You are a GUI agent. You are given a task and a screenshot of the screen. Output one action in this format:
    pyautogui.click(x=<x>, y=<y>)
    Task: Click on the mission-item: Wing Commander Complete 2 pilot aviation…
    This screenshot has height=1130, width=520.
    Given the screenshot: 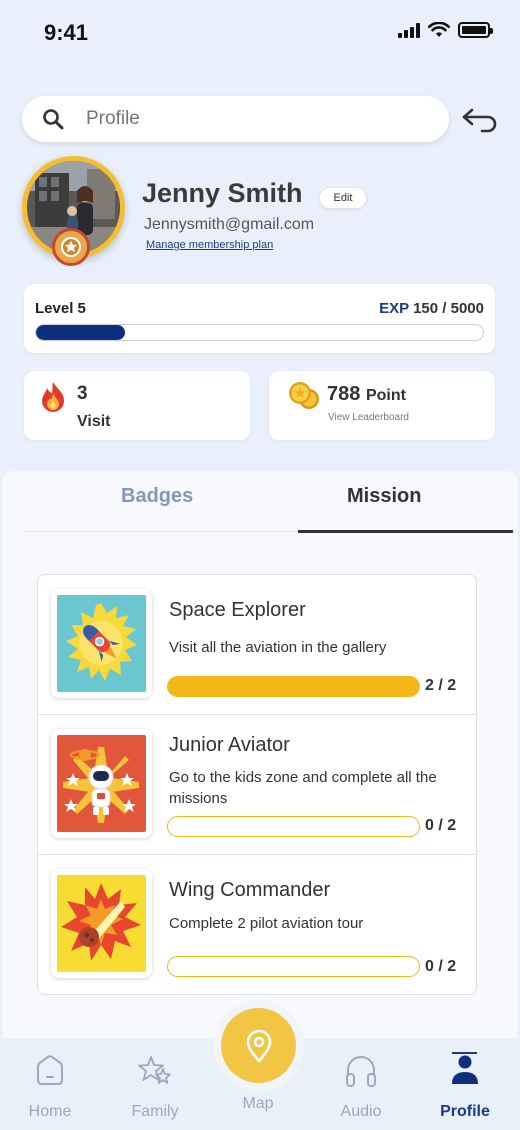 What is the action you would take?
    pyautogui.click(x=257, y=924)
    